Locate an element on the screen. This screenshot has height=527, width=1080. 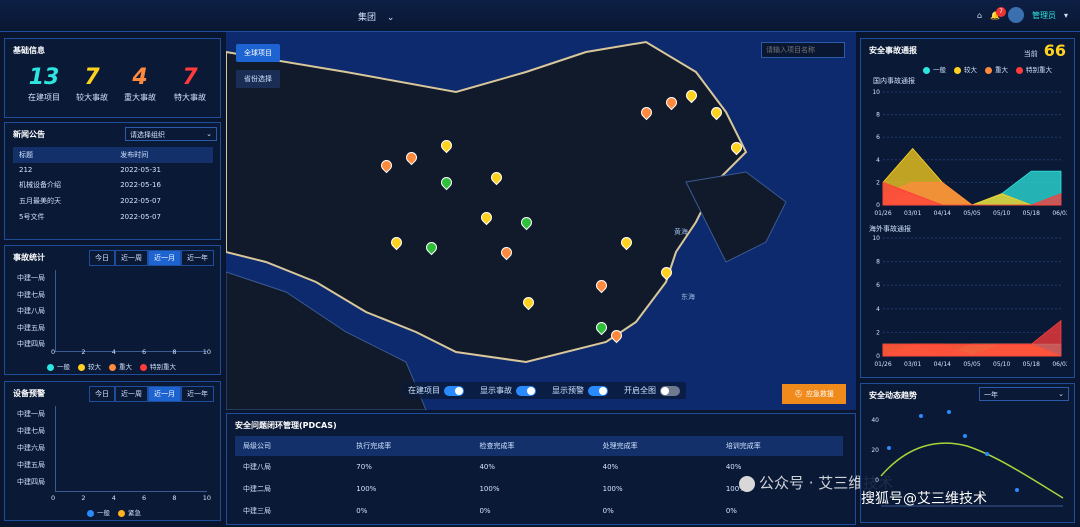
rescue-icon: ⛑ is located at coordinates (798, 394).